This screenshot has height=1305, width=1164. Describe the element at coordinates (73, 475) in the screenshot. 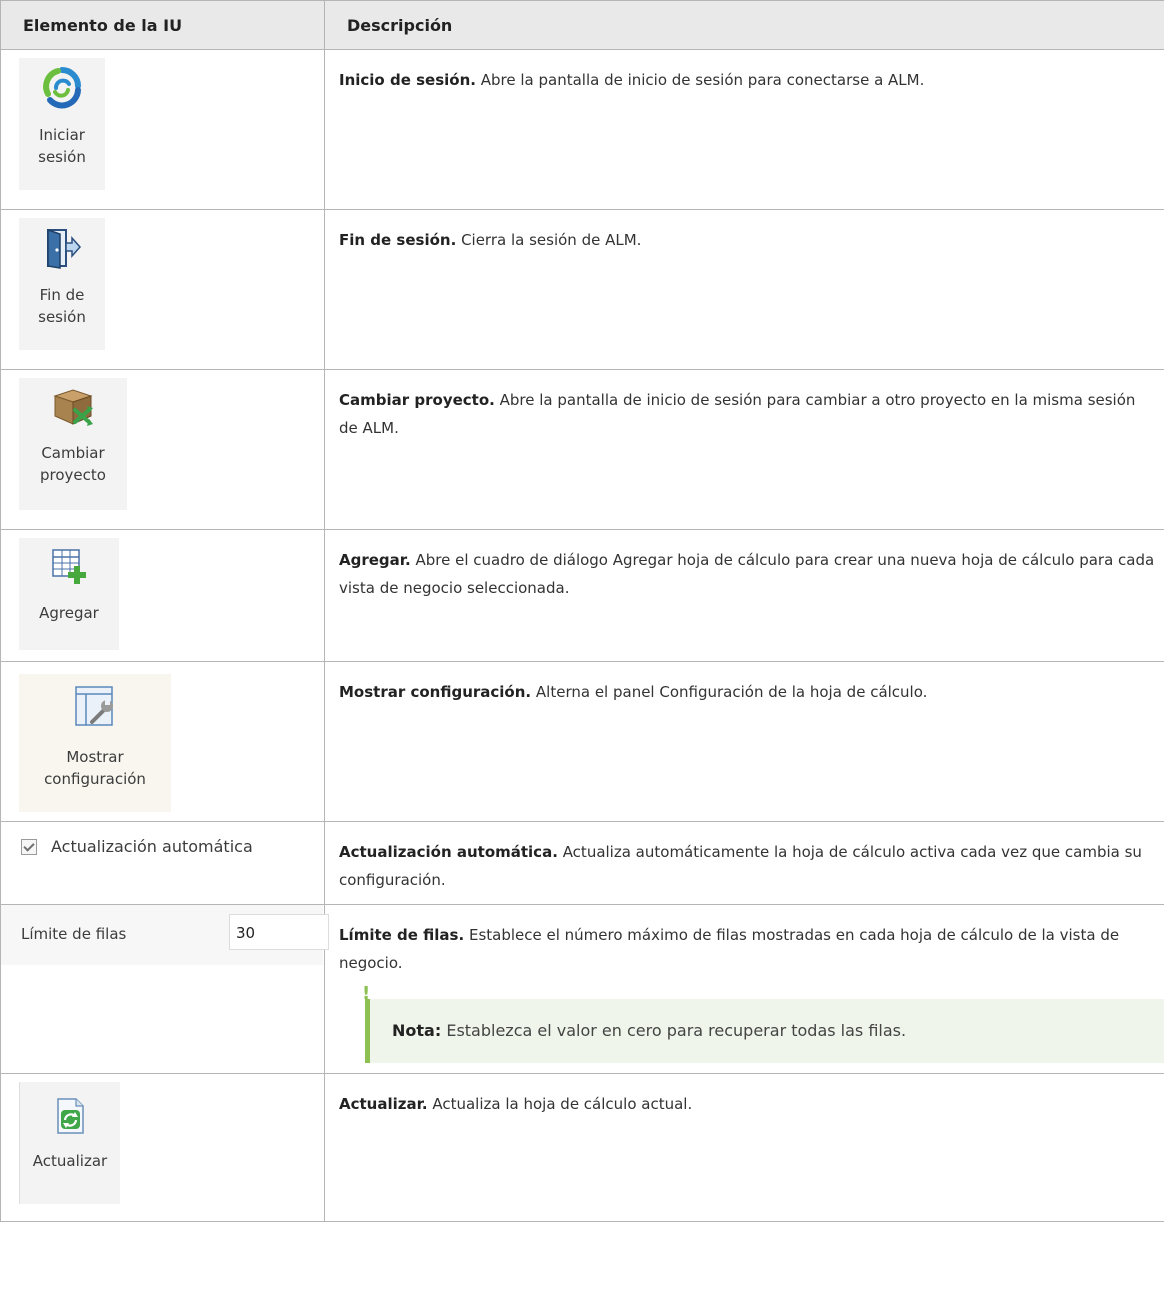

I see `button-label: proyecto` at that location.